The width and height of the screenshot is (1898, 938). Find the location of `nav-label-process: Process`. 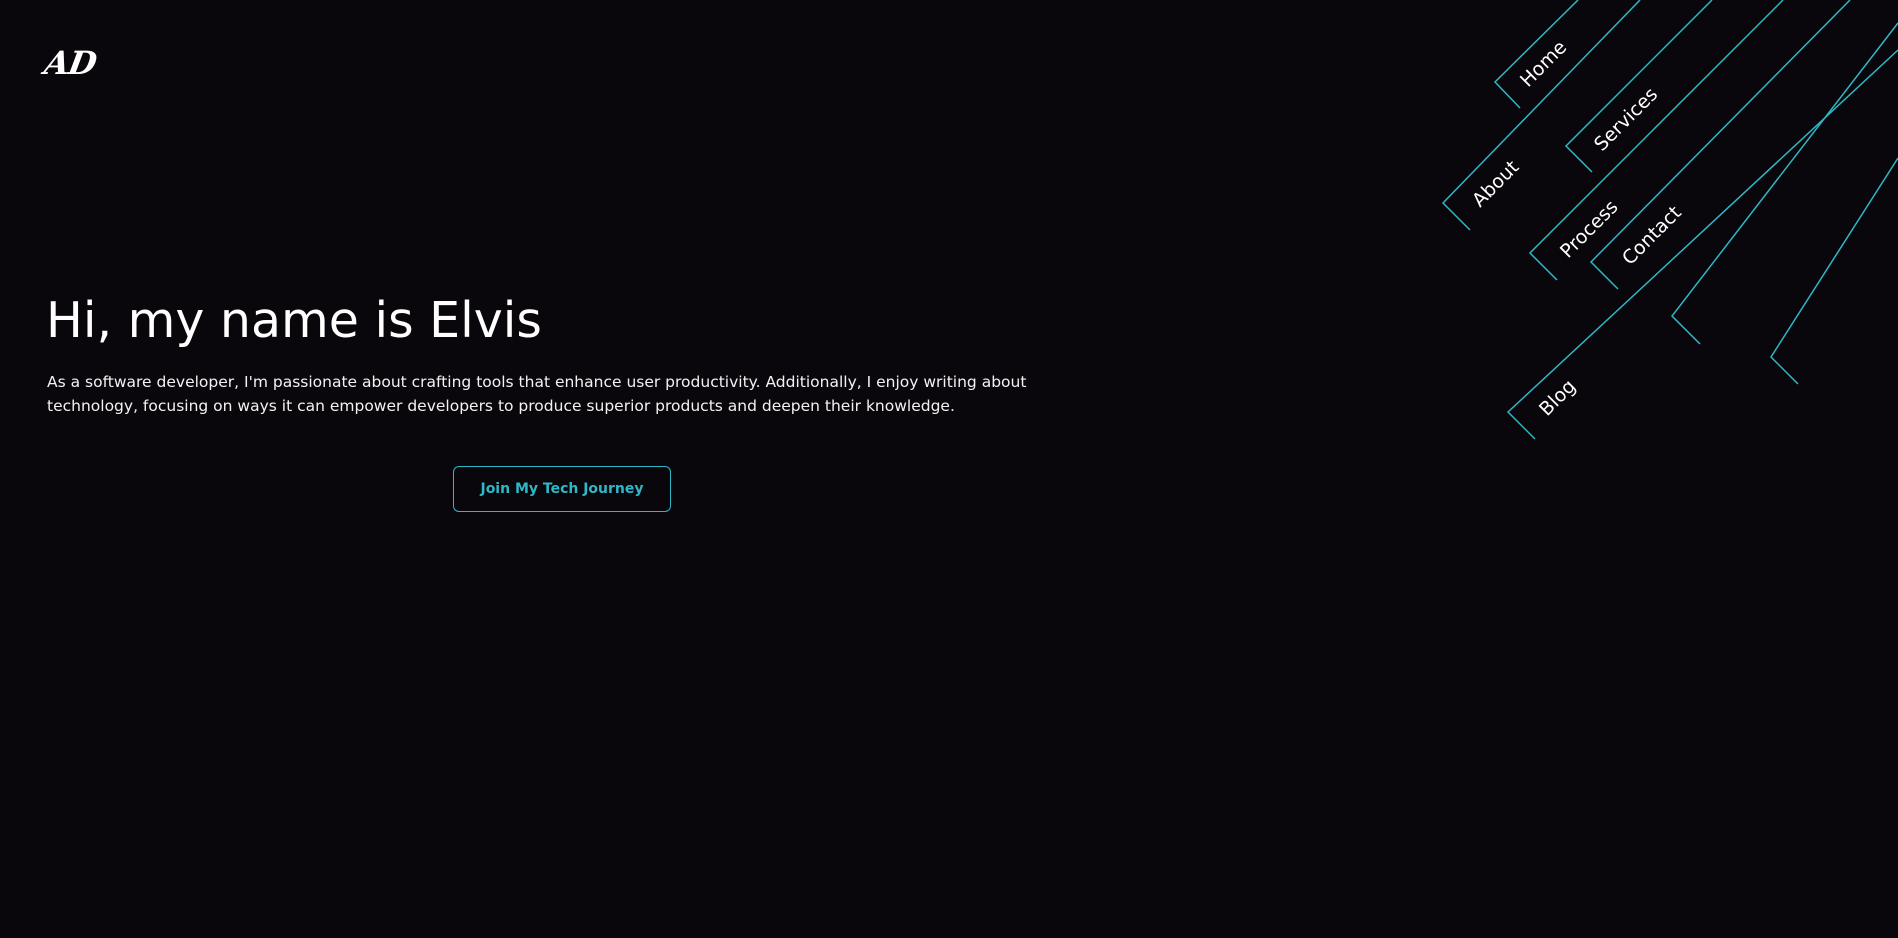

nav-label-process: Process is located at coordinates (1589, 229).